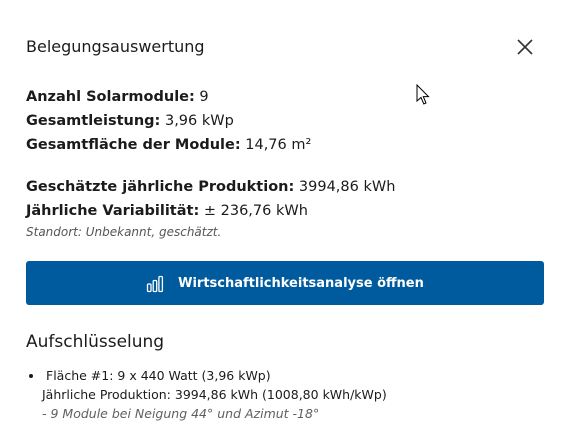 This screenshot has height=446, width=571. What do you see at coordinates (110, 97) in the screenshot?
I see `module-count-label: Anzahl Solarmodule:` at bounding box center [110, 97].